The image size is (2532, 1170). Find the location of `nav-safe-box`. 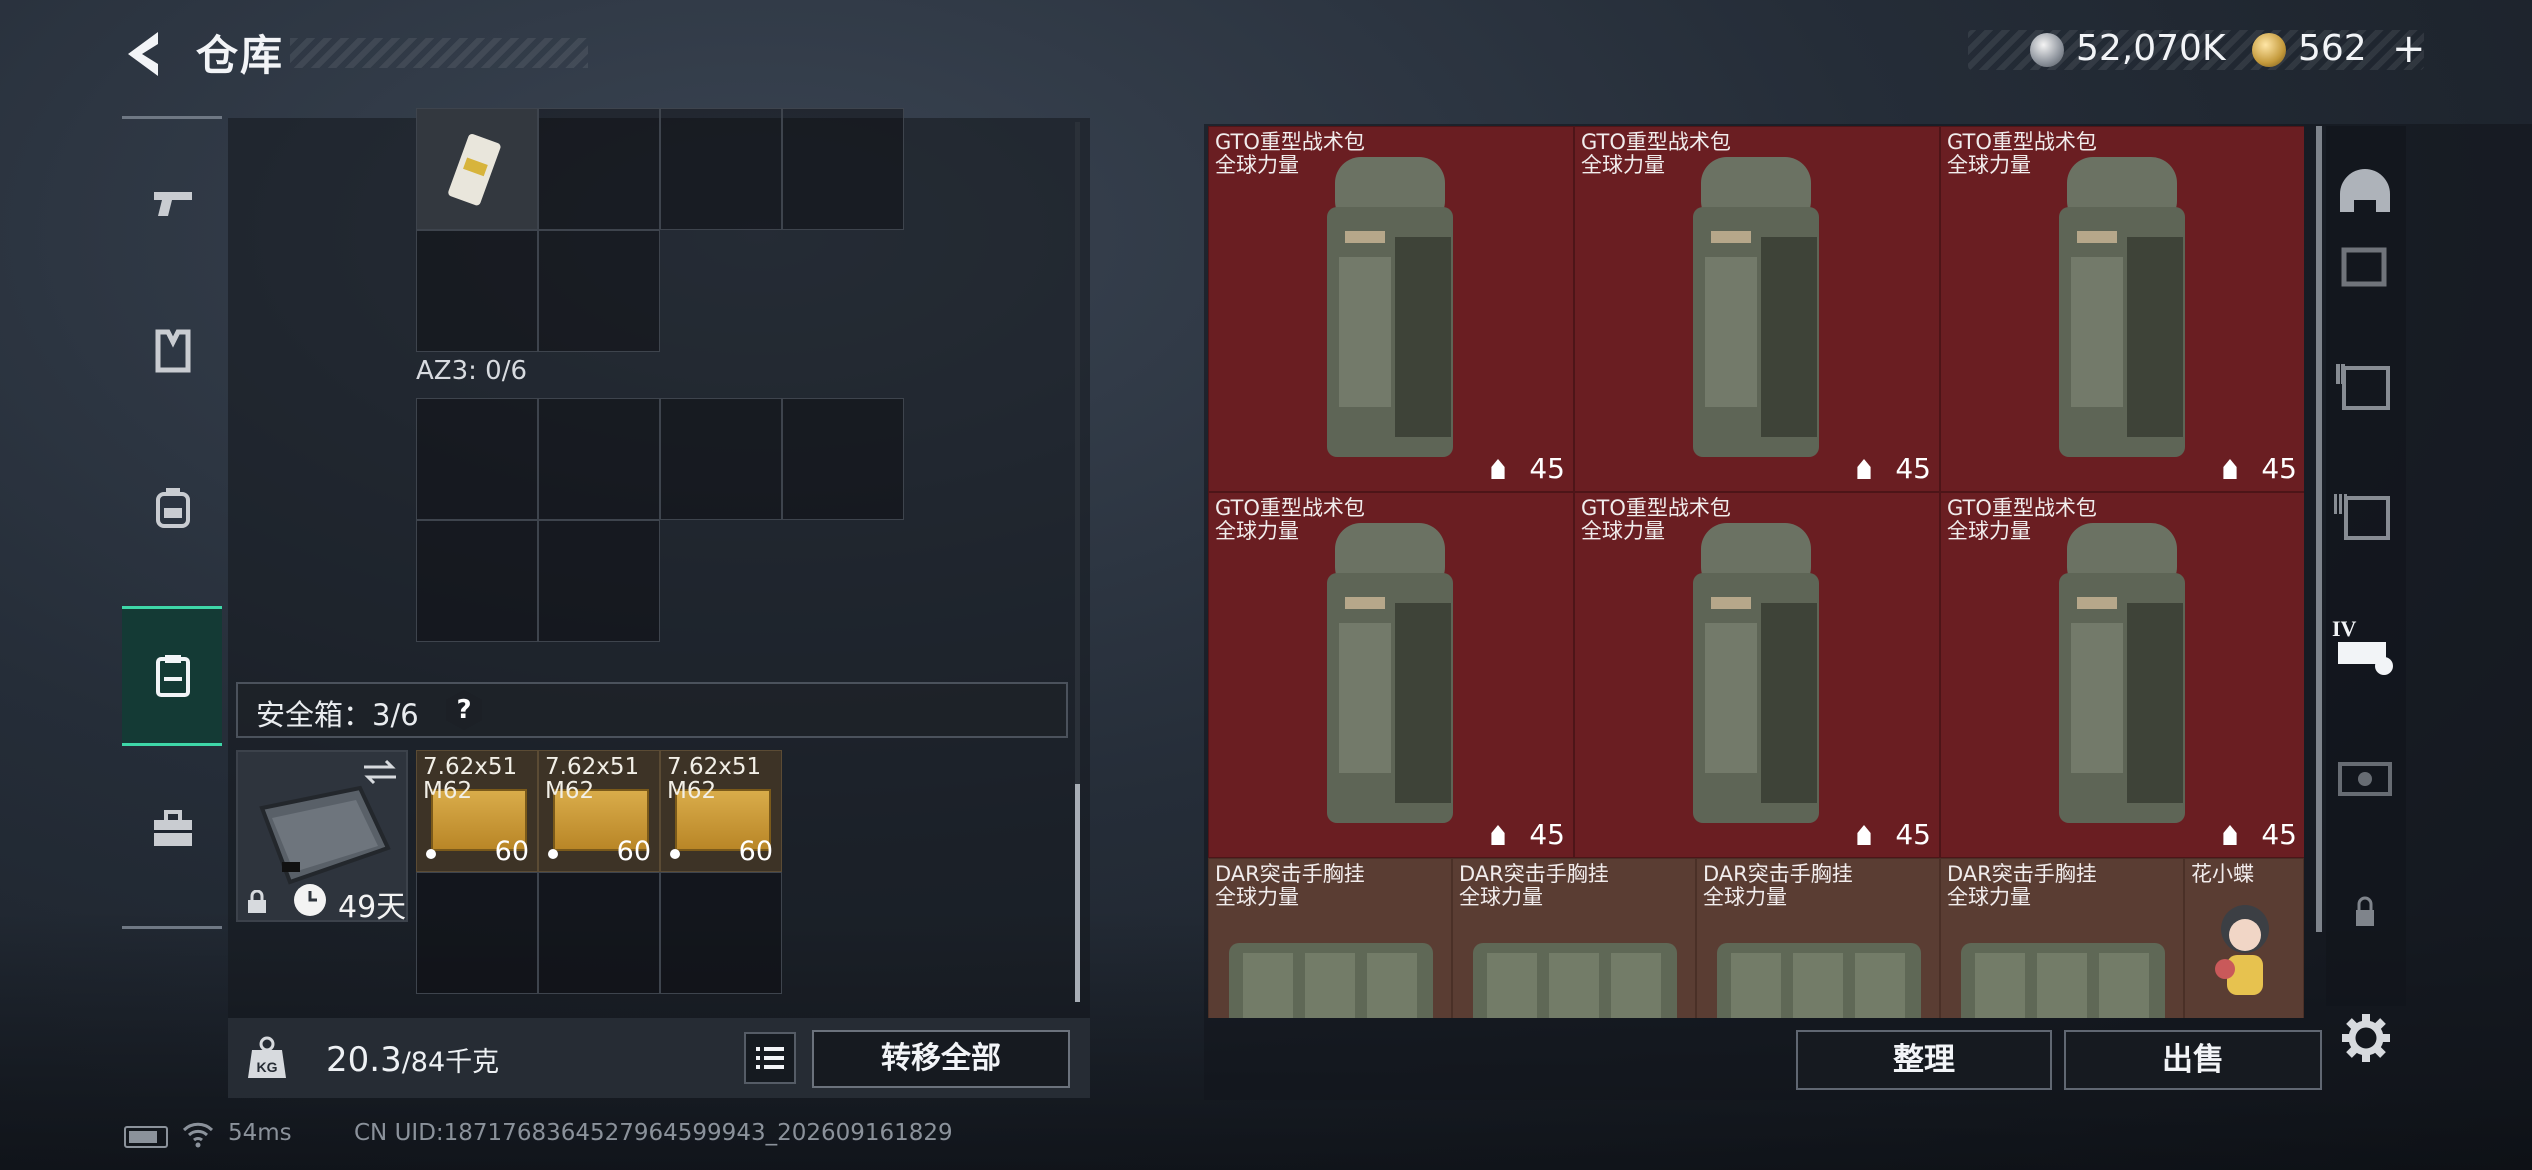

nav-safe-box is located at coordinates (172, 676).